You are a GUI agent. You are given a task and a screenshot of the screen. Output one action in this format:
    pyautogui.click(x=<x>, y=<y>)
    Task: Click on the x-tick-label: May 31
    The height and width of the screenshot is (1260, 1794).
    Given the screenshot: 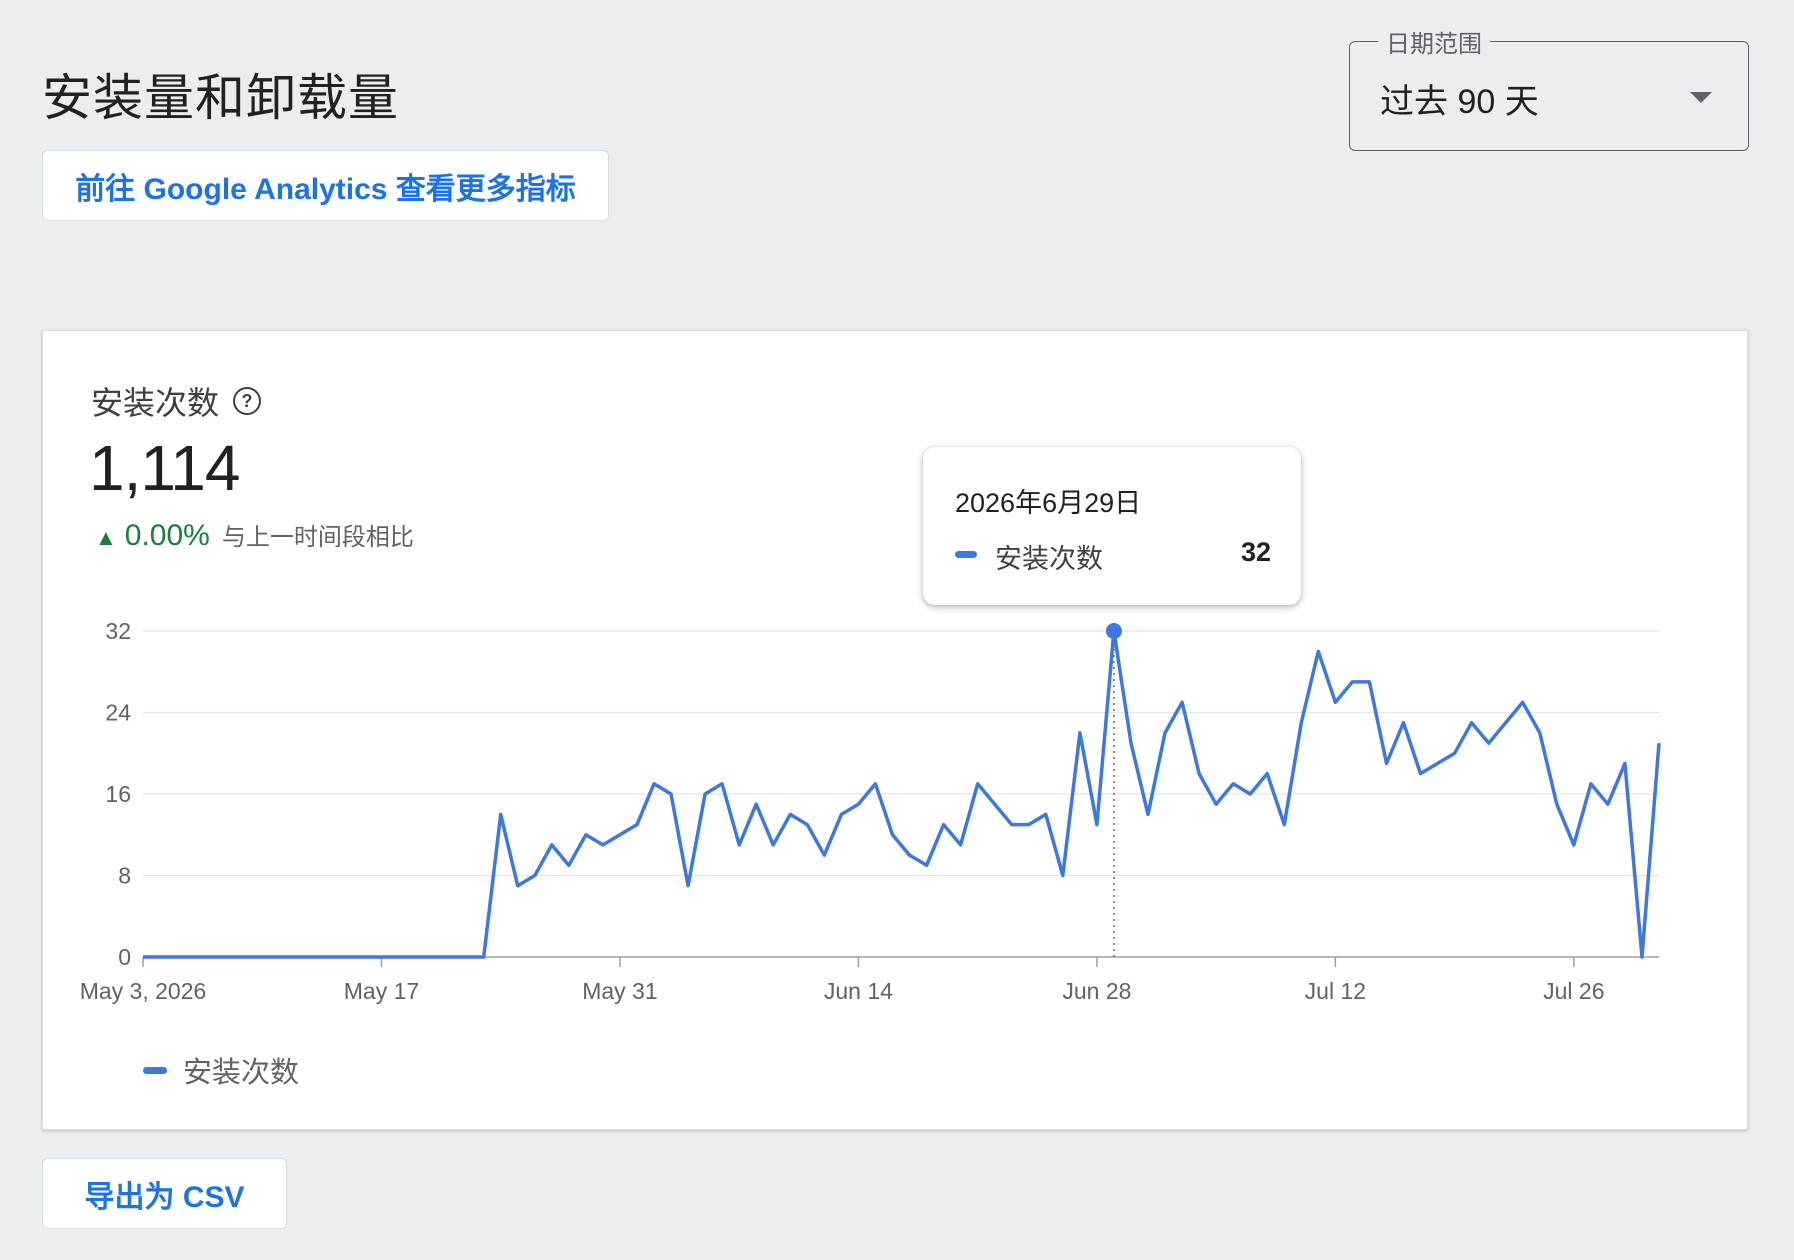 What is the action you would take?
    pyautogui.click(x=619, y=991)
    